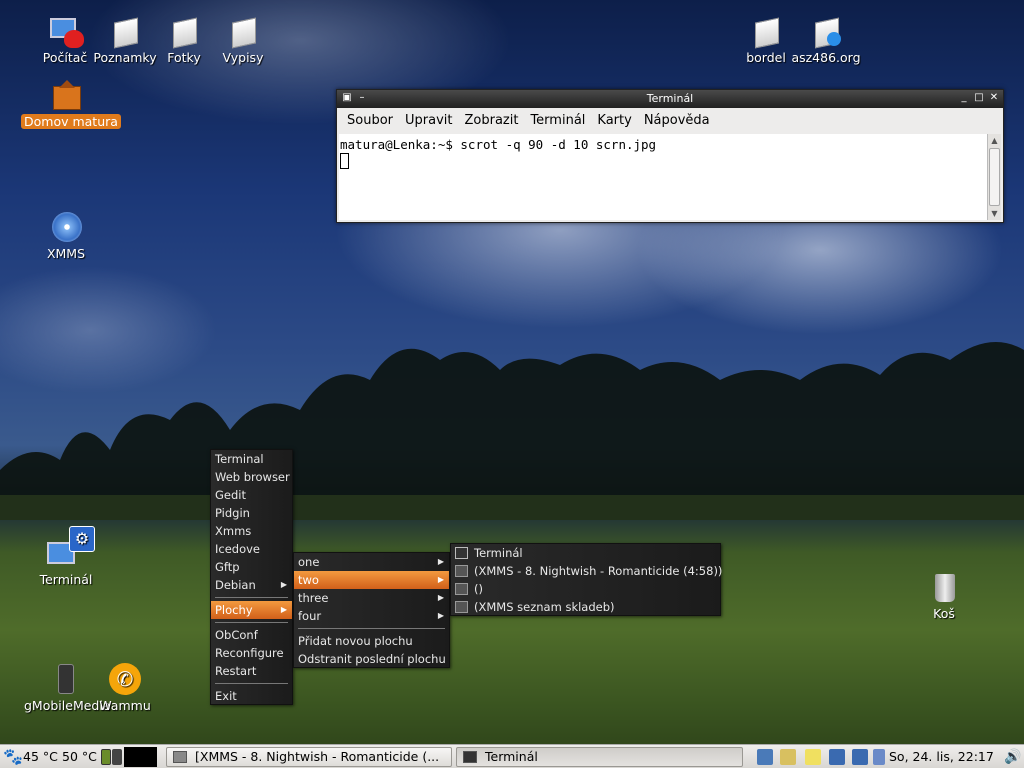 The height and width of the screenshot is (768, 1024). I want to click on terminal-scrollbar: ▲ ▼, so click(994, 177).